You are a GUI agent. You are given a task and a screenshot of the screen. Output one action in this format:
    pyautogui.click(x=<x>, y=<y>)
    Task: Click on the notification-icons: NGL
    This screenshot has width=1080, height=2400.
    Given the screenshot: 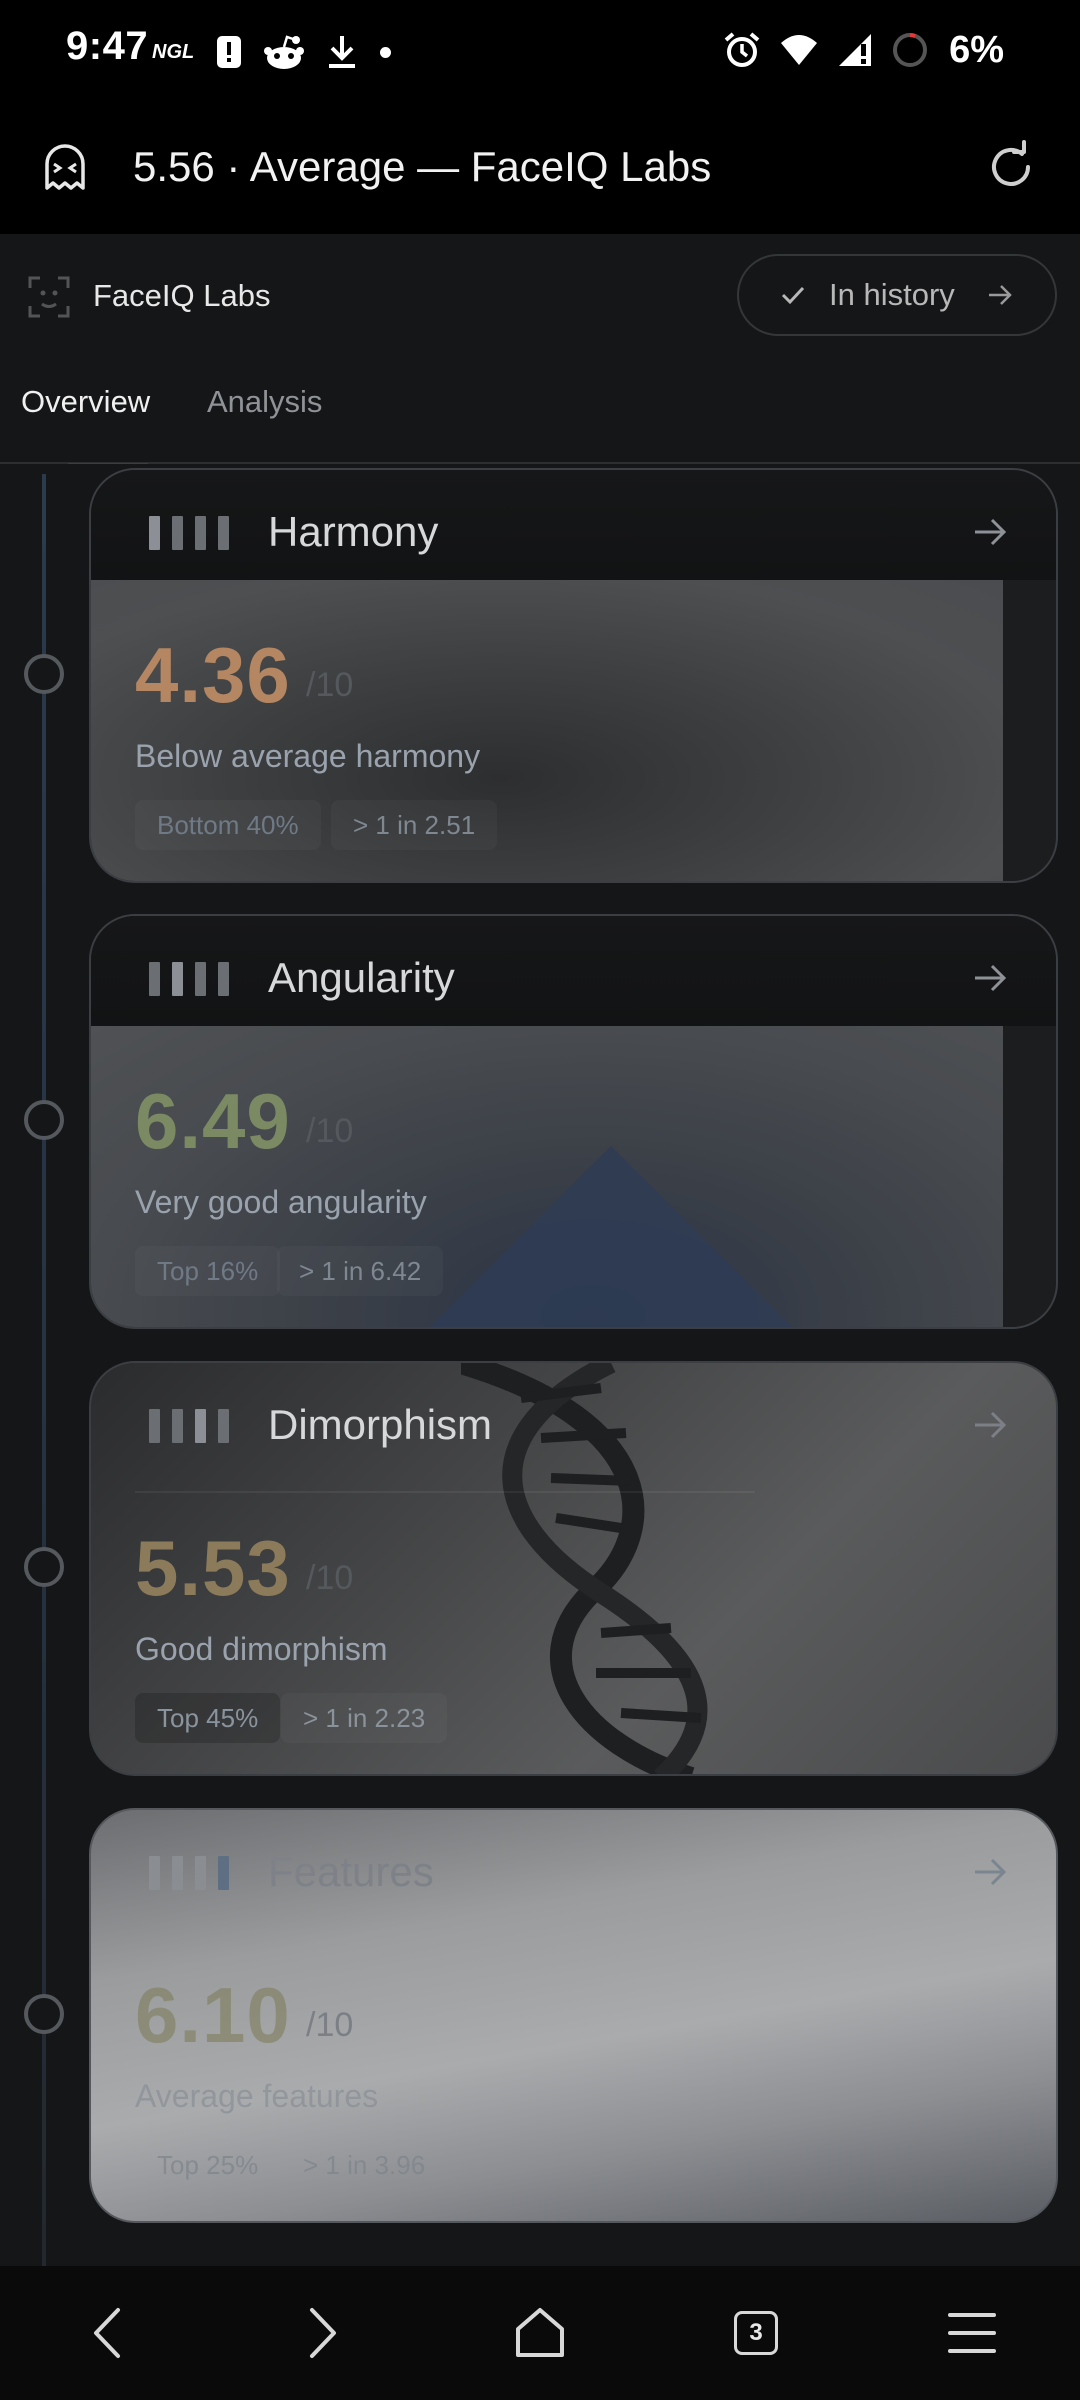 What is the action you would take?
    pyautogui.click(x=272, y=52)
    